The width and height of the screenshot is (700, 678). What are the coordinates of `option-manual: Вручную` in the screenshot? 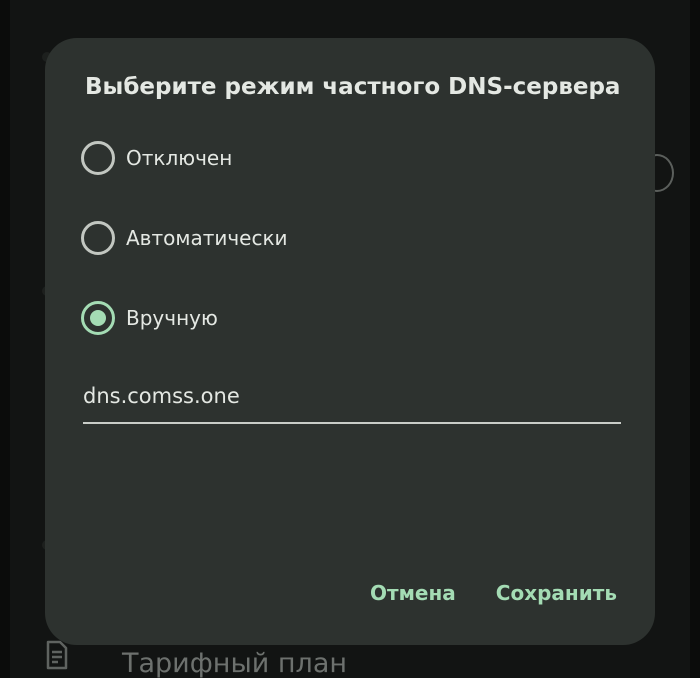 It's located at (149, 318).